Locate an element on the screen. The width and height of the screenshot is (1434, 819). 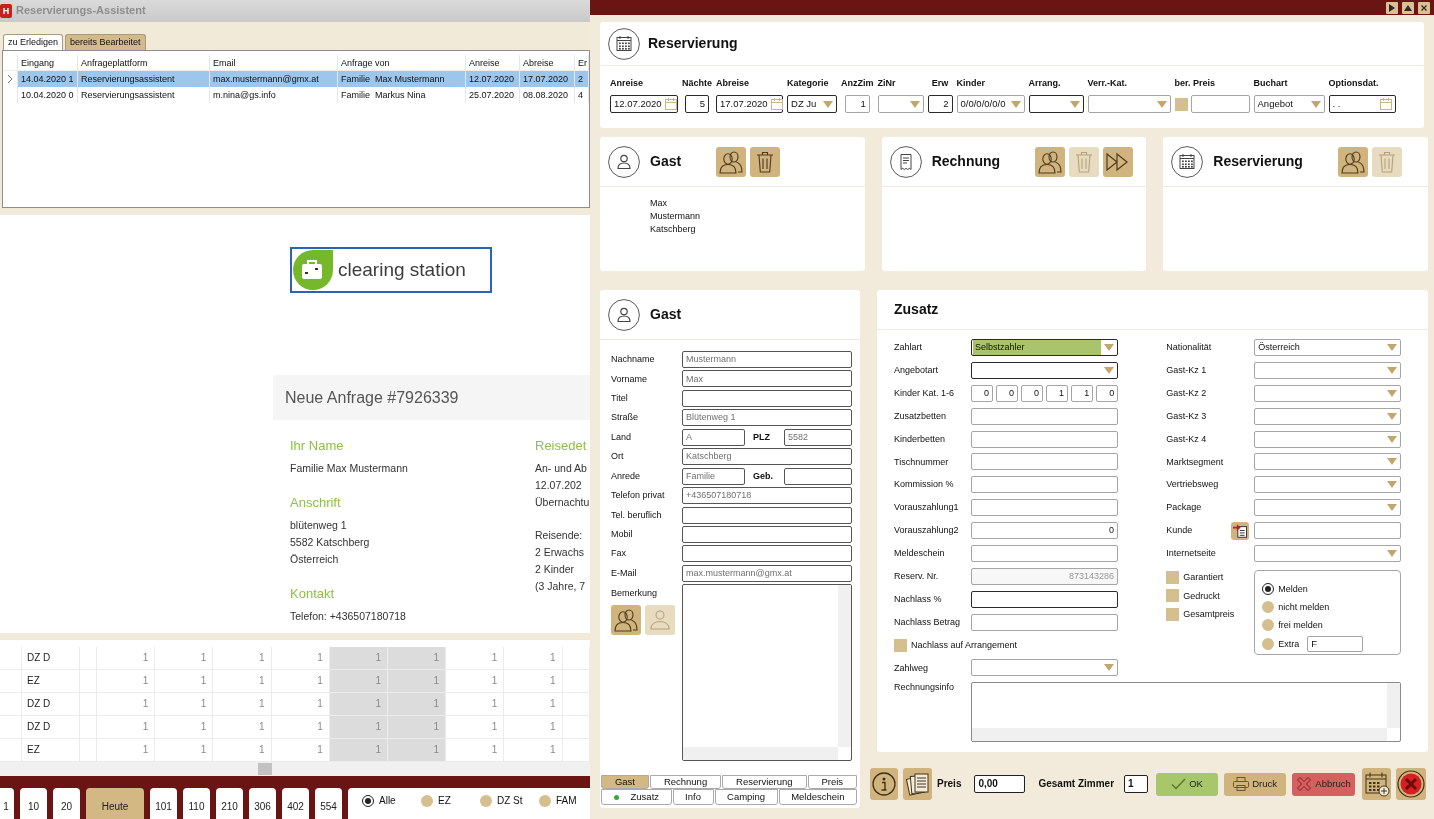
dropdown: 0/0/0/0/0/0 is located at coordinates (990, 104).